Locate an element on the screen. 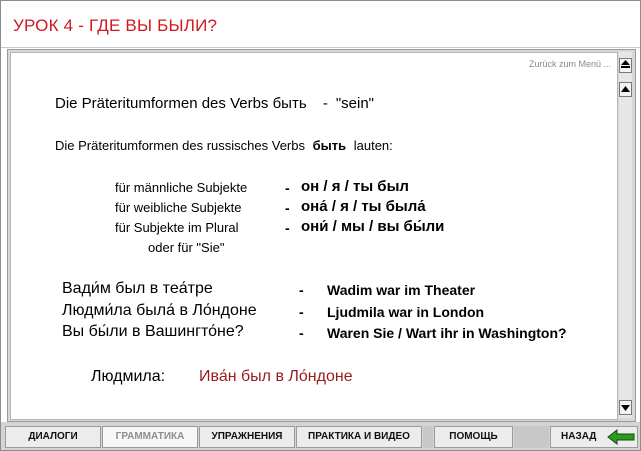 The height and width of the screenshot is (451, 641). example-ru: Людми́ла была́ в Ло́ндоне is located at coordinates (159, 310).